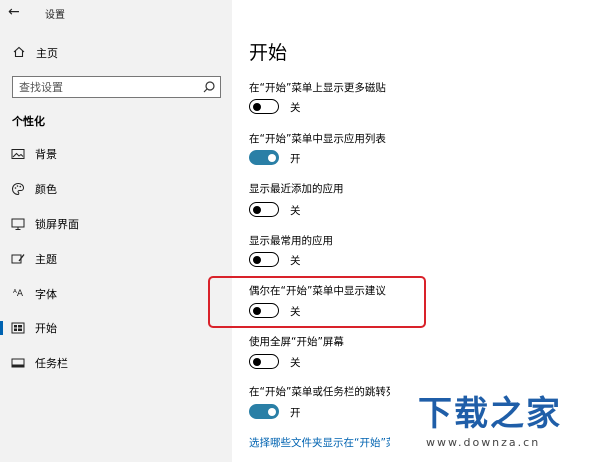 The height and width of the screenshot is (462, 600). What do you see at coordinates (107, 87) in the screenshot?
I see `search-input` at bounding box center [107, 87].